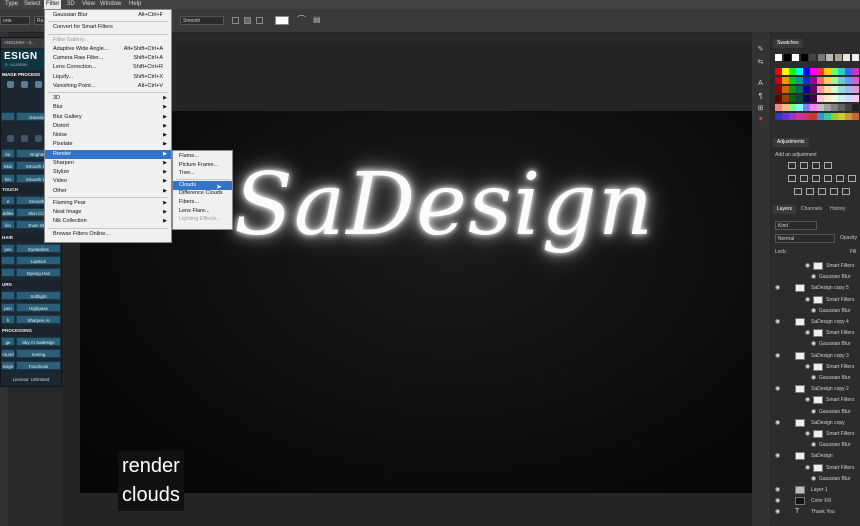 The width and height of the screenshot is (860, 526). Describe the element at coordinates (846, 191) in the screenshot. I see `selective-color-adj-icon` at that location.